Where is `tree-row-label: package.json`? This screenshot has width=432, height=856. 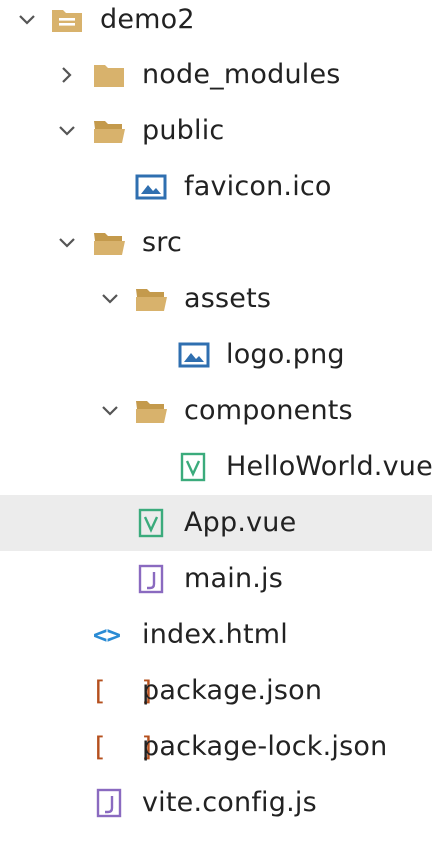 tree-row-label: package.json is located at coordinates (232, 690).